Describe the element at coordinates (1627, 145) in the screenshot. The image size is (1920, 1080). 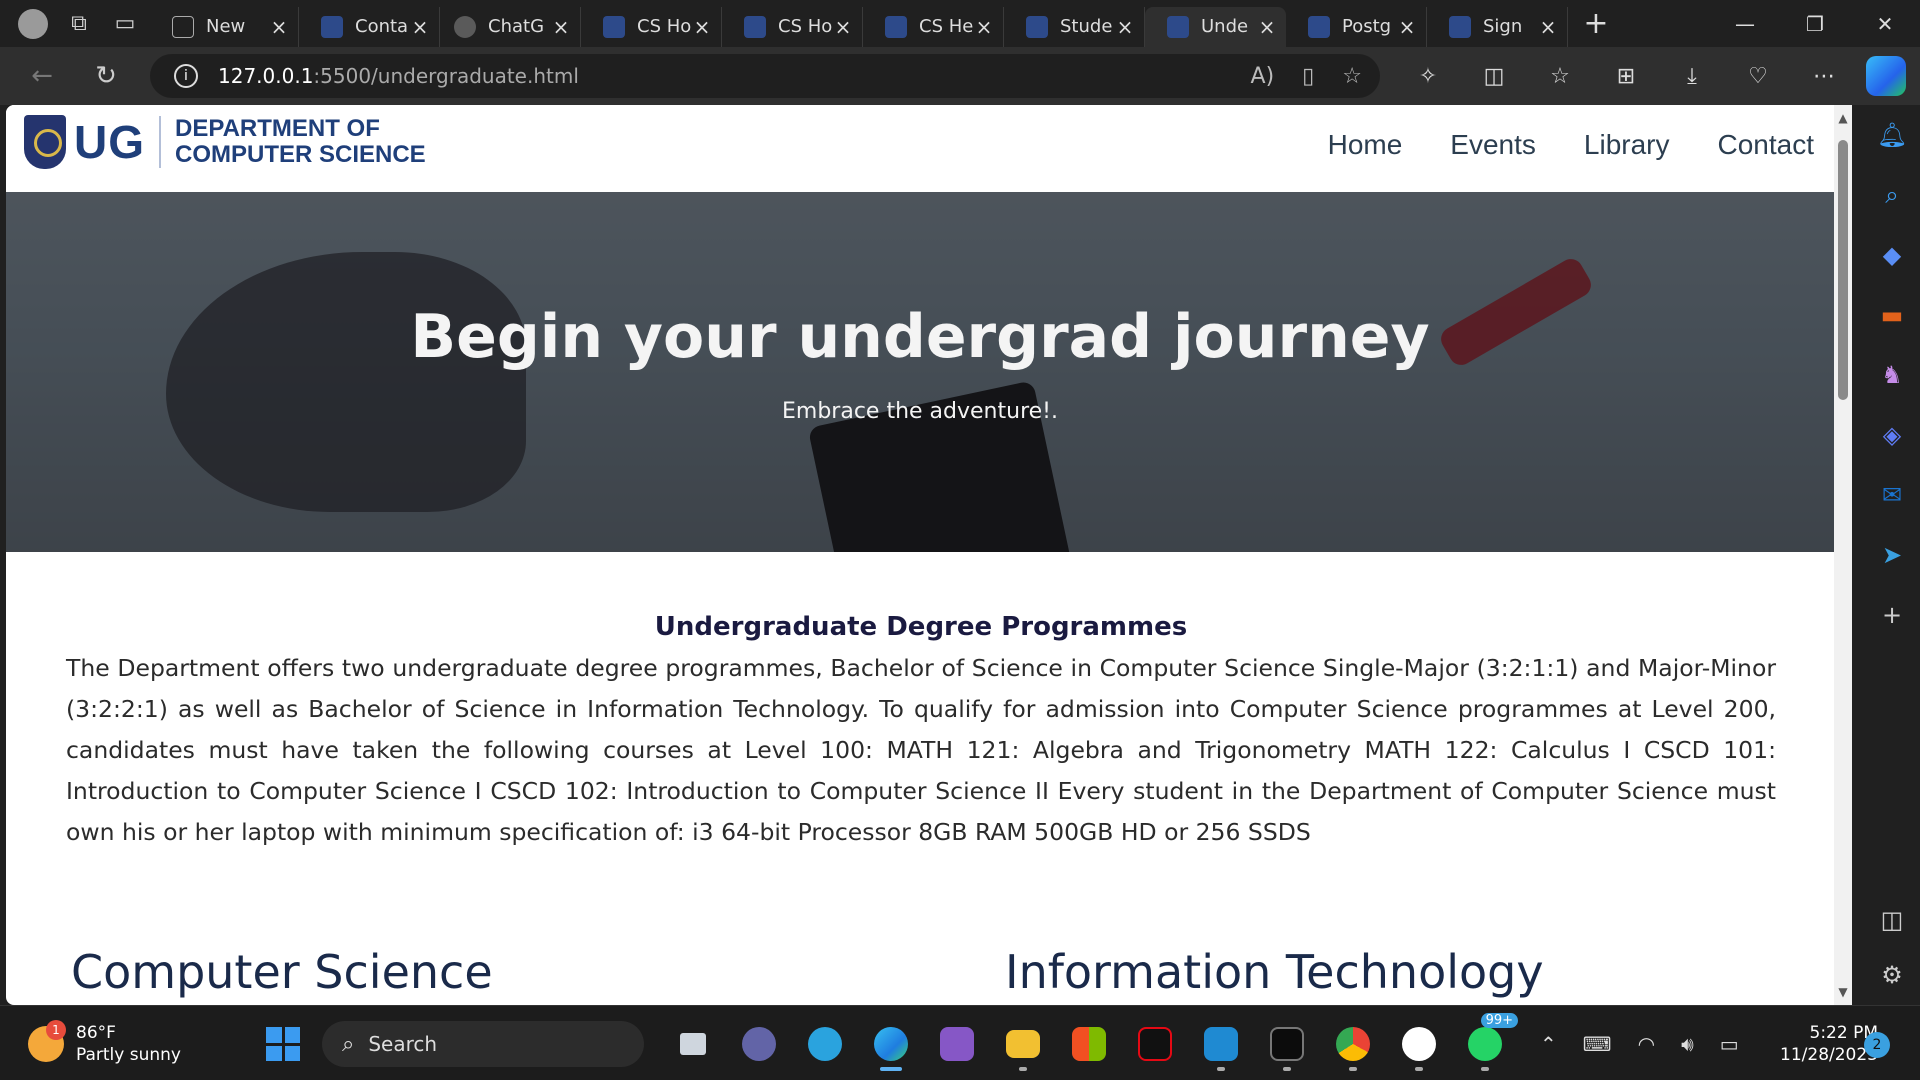
I see `nav-library: Library` at that location.